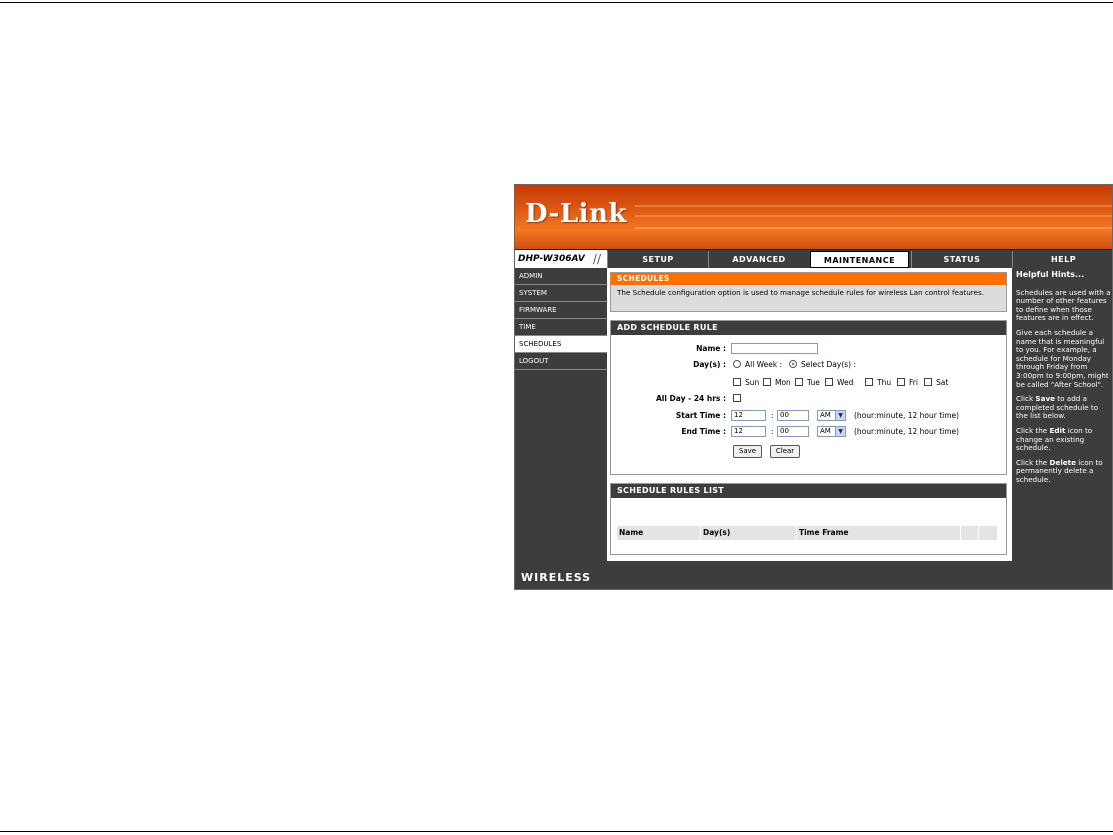 This screenshot has height=835, width=1113. Describe the element at coordinates (783, 382) in the screenshot. I see `day-mon-label: Mon` at that location.